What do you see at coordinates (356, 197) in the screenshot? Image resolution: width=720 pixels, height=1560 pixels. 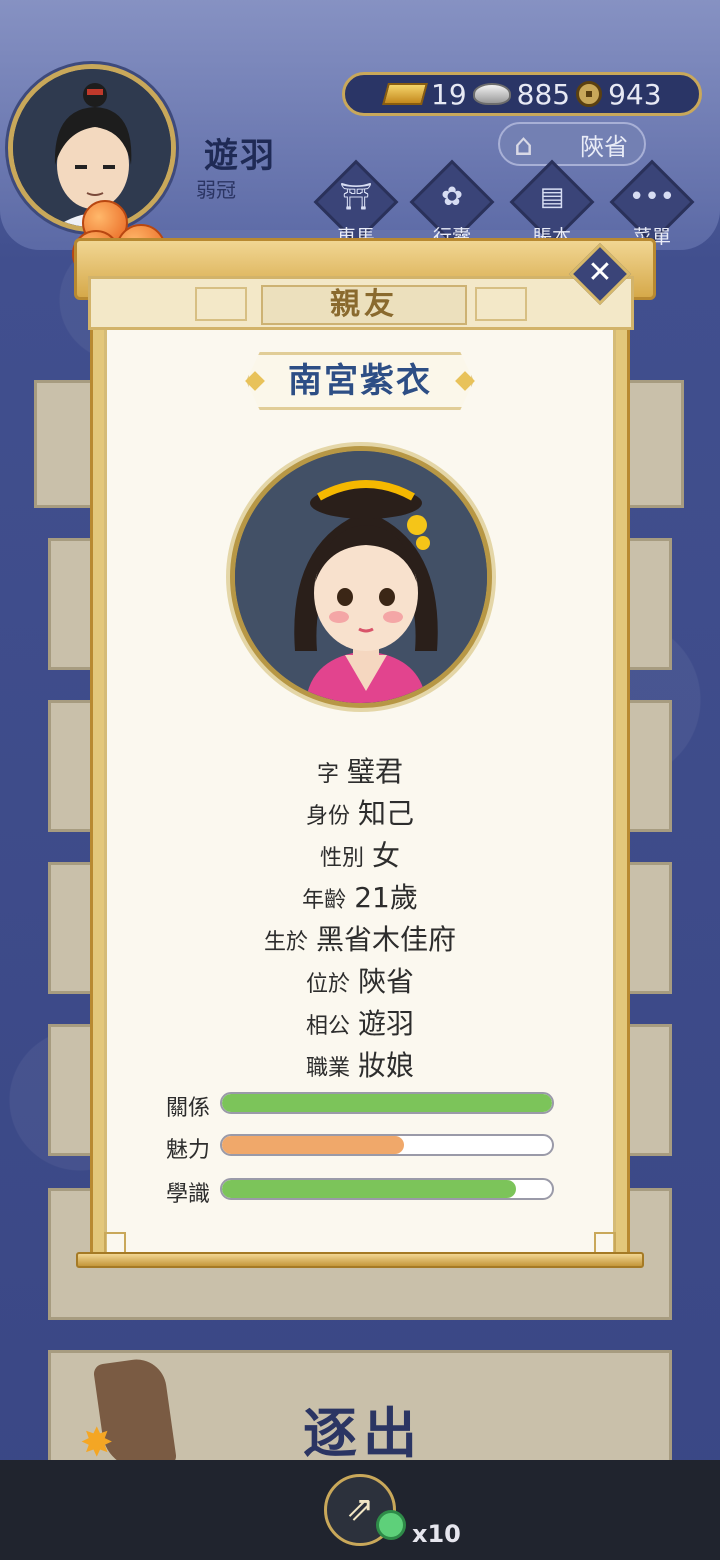 I see `carriage-icon: ⛩` at bounding box center [356, 197].